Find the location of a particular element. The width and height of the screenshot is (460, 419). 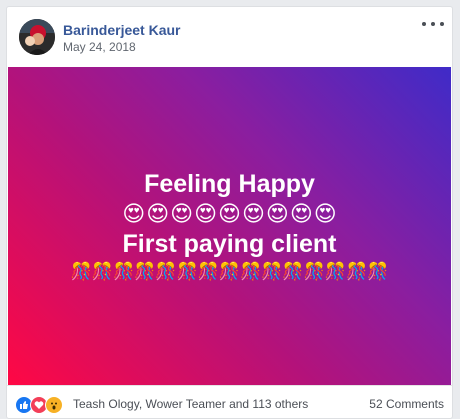

wow-icon is located at coordinates (54, 405).